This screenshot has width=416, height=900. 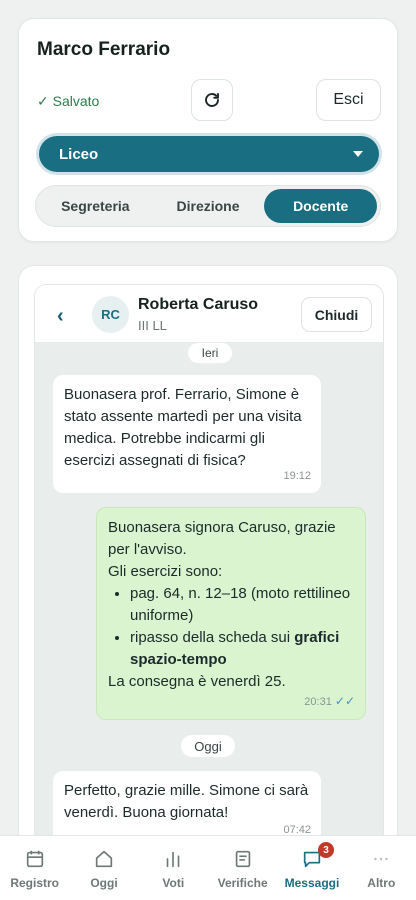 I want to click on message-time: 19:12, so click(x=297, y=476).